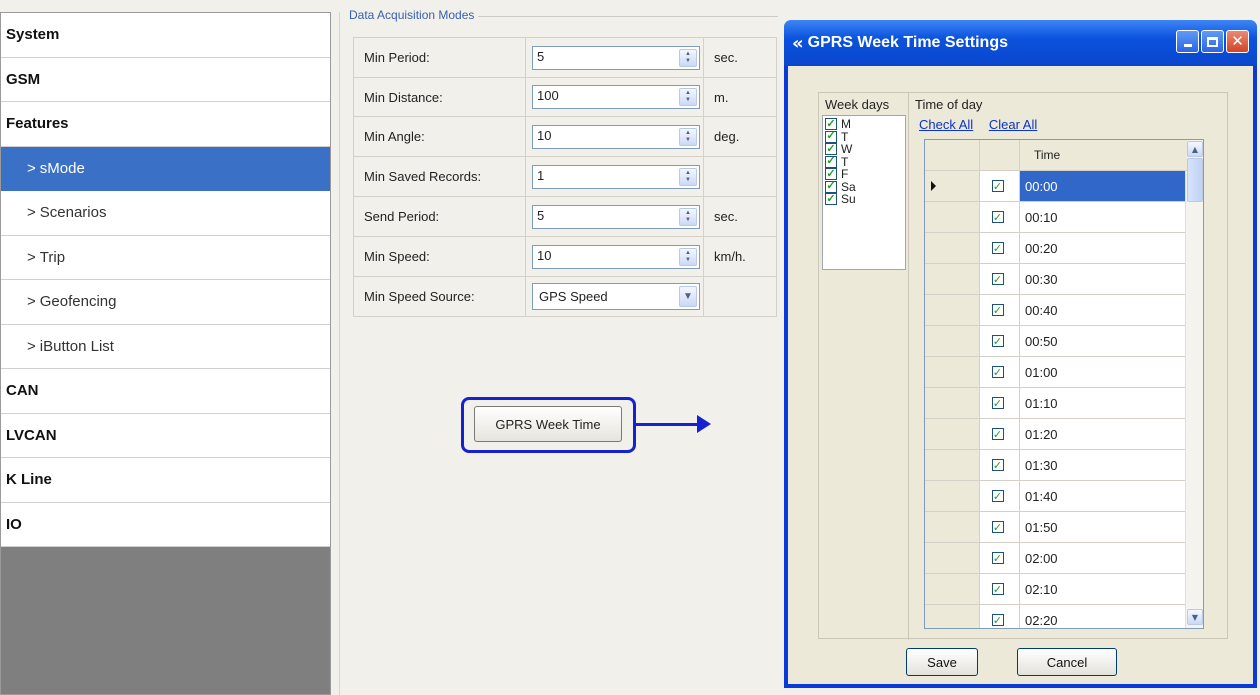 This screenshot has width=1260, height=695. I want to click on time-cell: 00:20, so click(1103, 248).